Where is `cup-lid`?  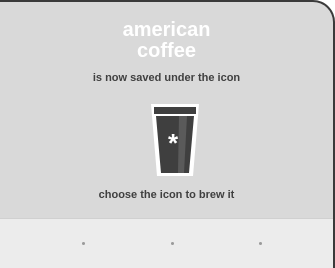 cup-lid is located at coordinates (175, 110).